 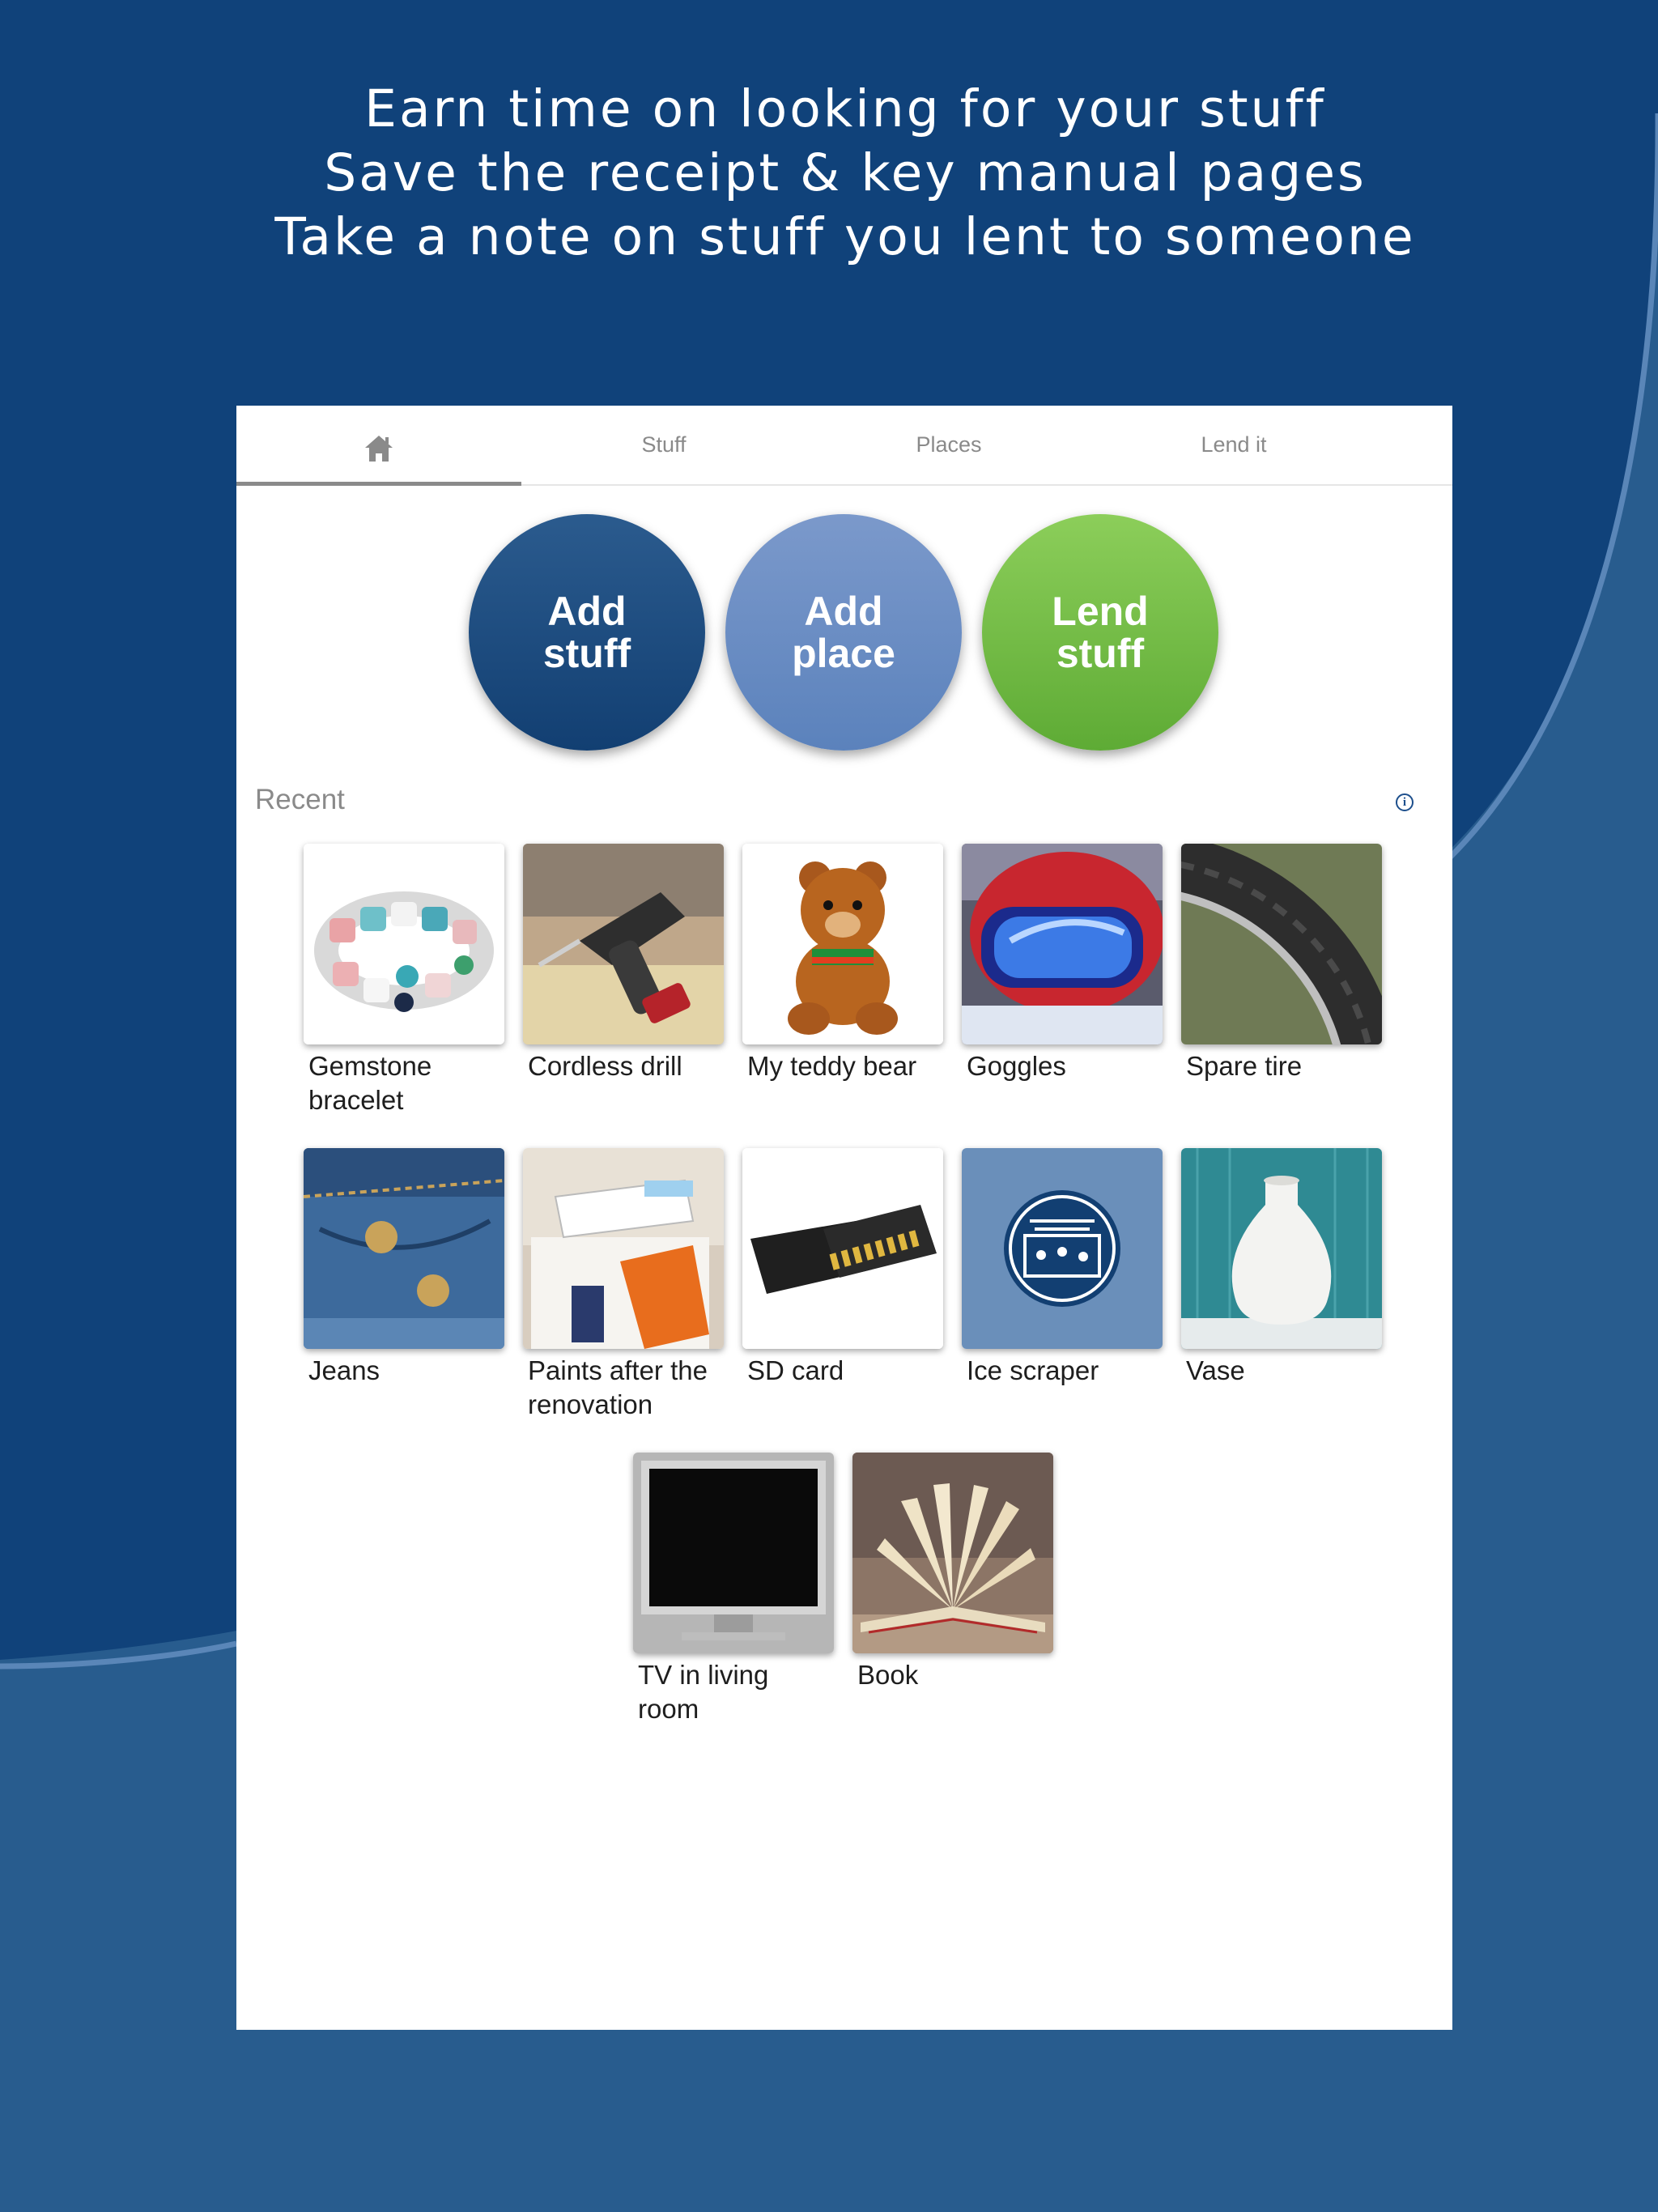 I want to click on recent-item-sd-card: SD card, so click(x=843, y=1268).